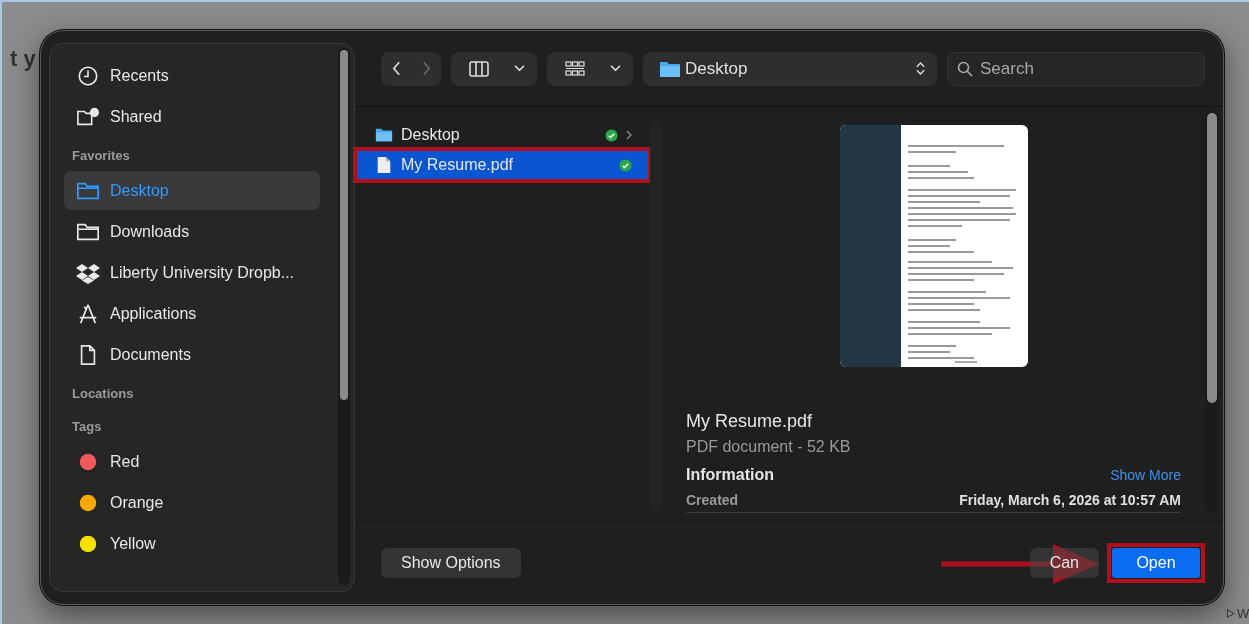 This screenshot has width=1249, height=624. Describe the element at coordinates (192, 502) in the screenshot. I see `sidebar-item: Orange` at that location.